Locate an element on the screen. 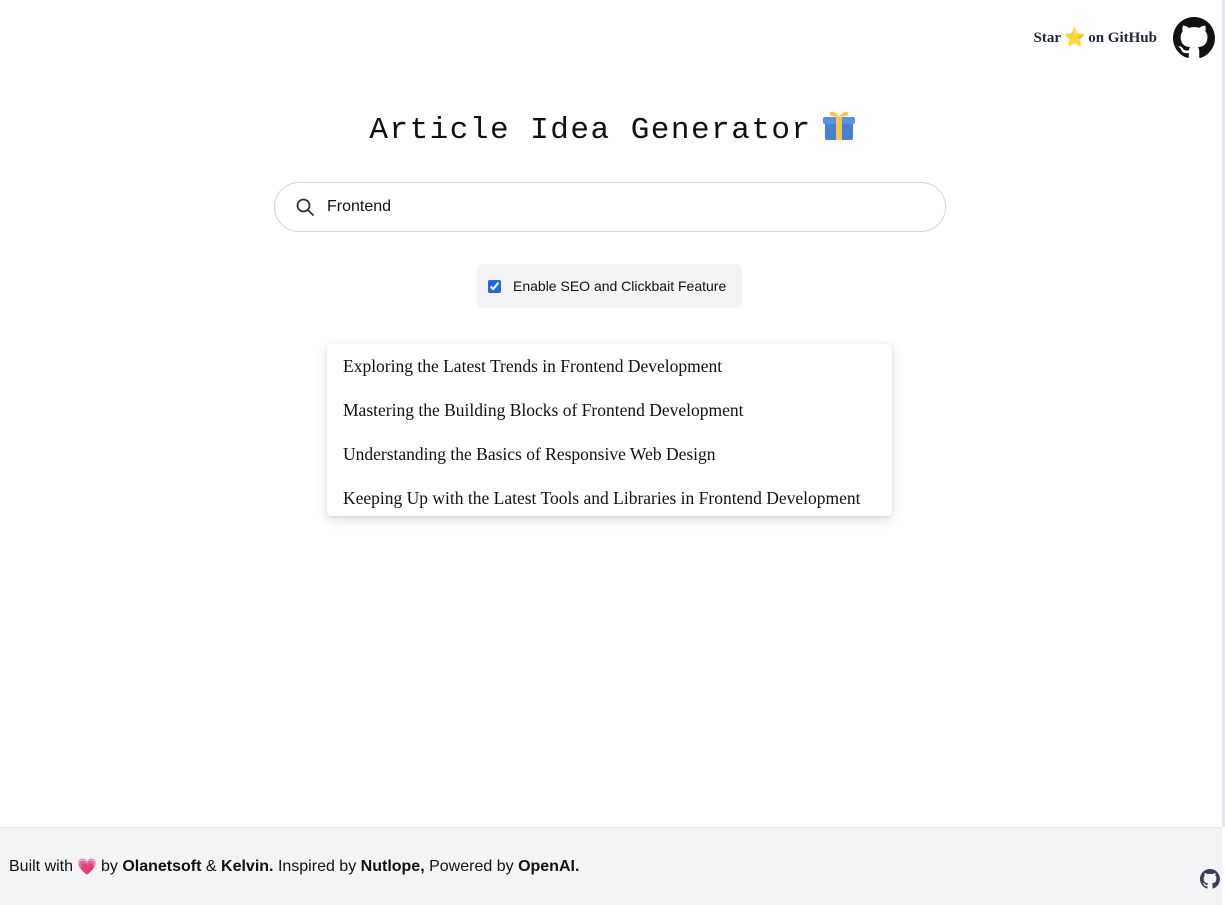 The width and height of the screenshot is (1225, 905). search-icon is located at coordinates (305, 207).